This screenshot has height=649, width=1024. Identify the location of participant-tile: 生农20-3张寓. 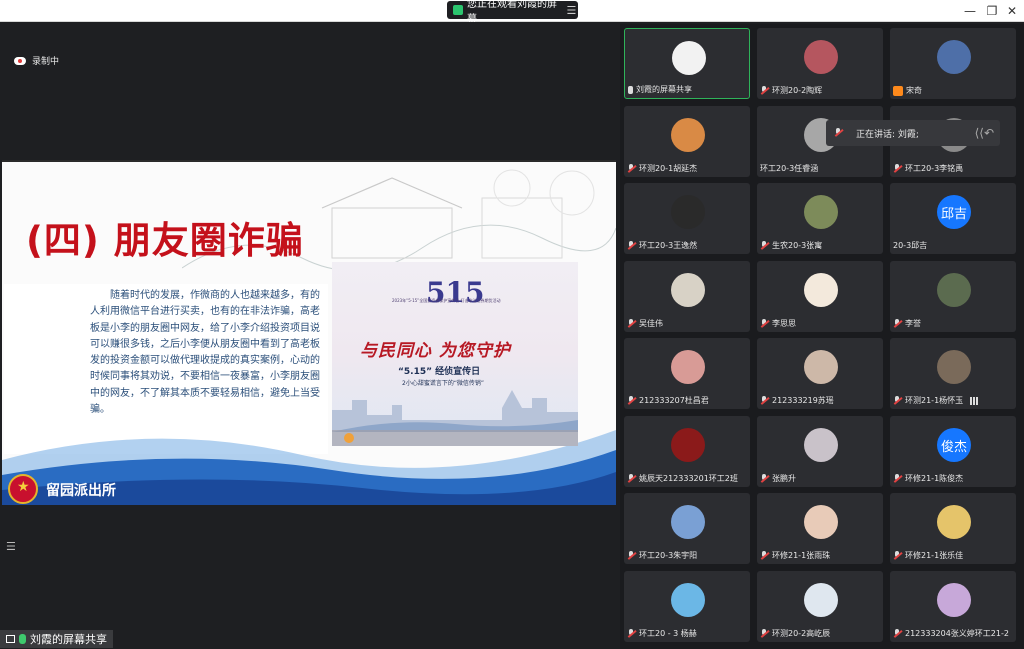
(820, 218).